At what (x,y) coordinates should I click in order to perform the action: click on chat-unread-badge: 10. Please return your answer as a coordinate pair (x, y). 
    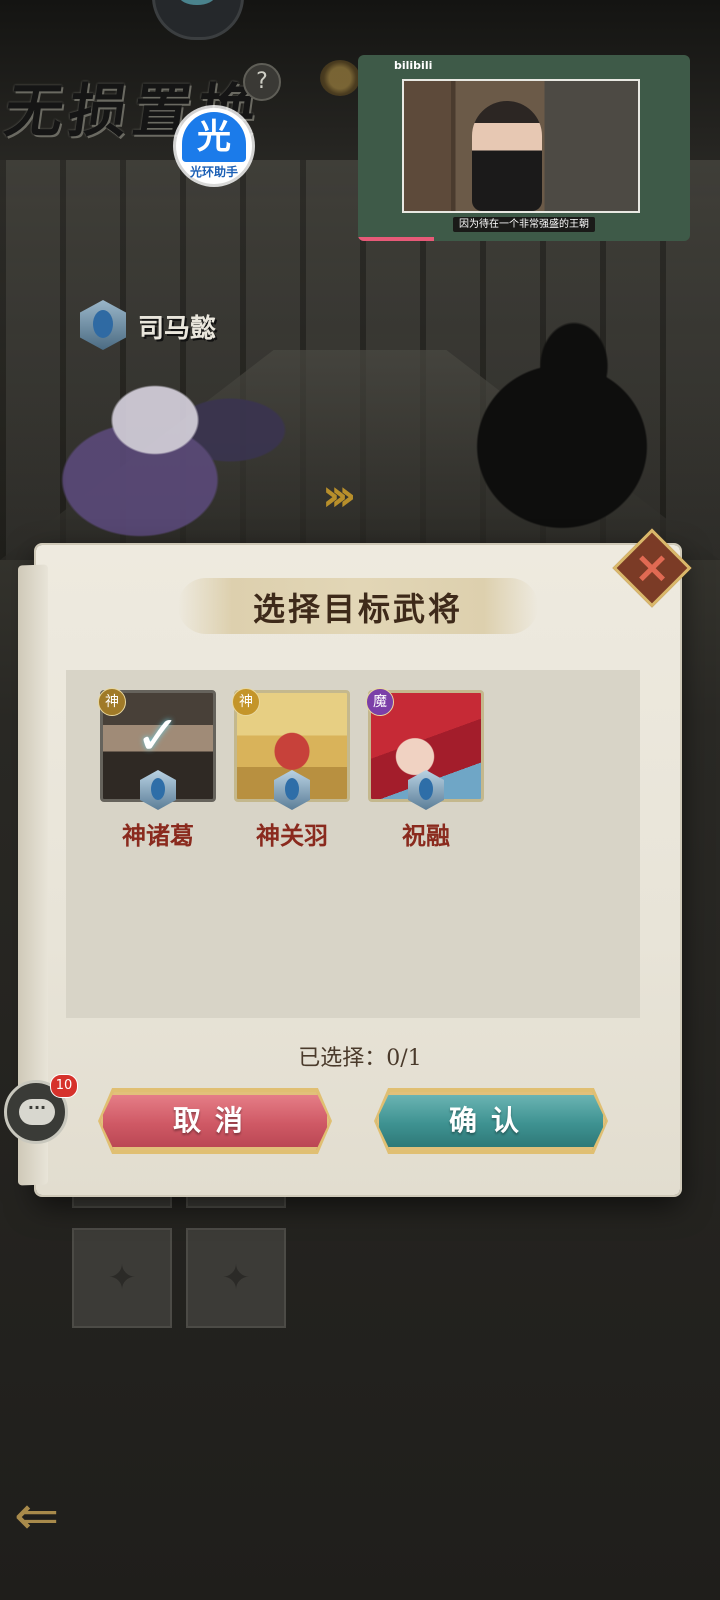
    Looking at the image, I should click on (64, 1086).